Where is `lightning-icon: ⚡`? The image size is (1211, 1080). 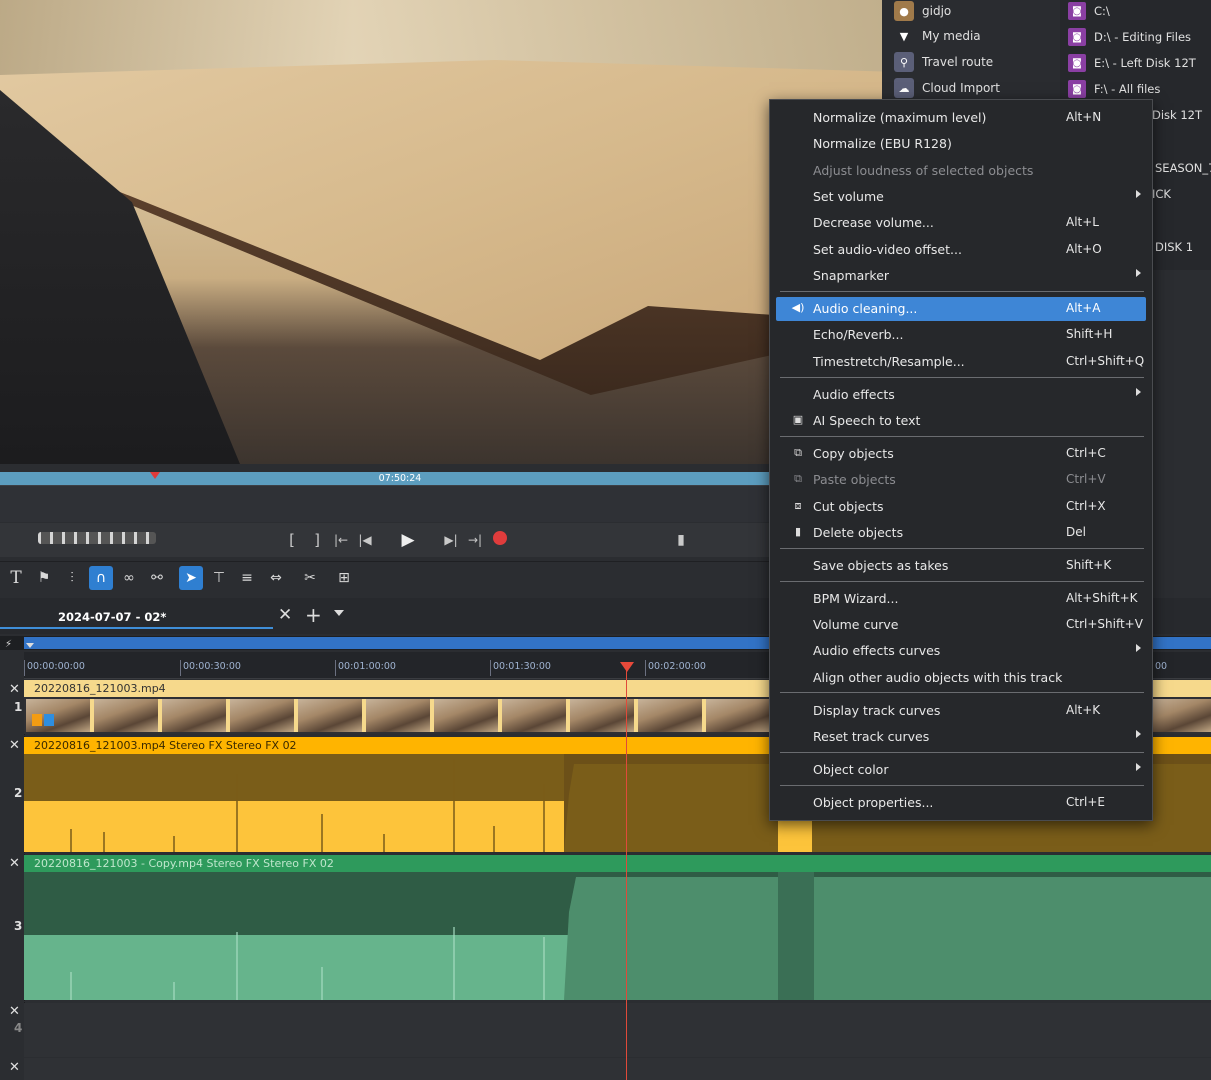
lightning-icon: ⚡ is located at coordinates (8, 644).